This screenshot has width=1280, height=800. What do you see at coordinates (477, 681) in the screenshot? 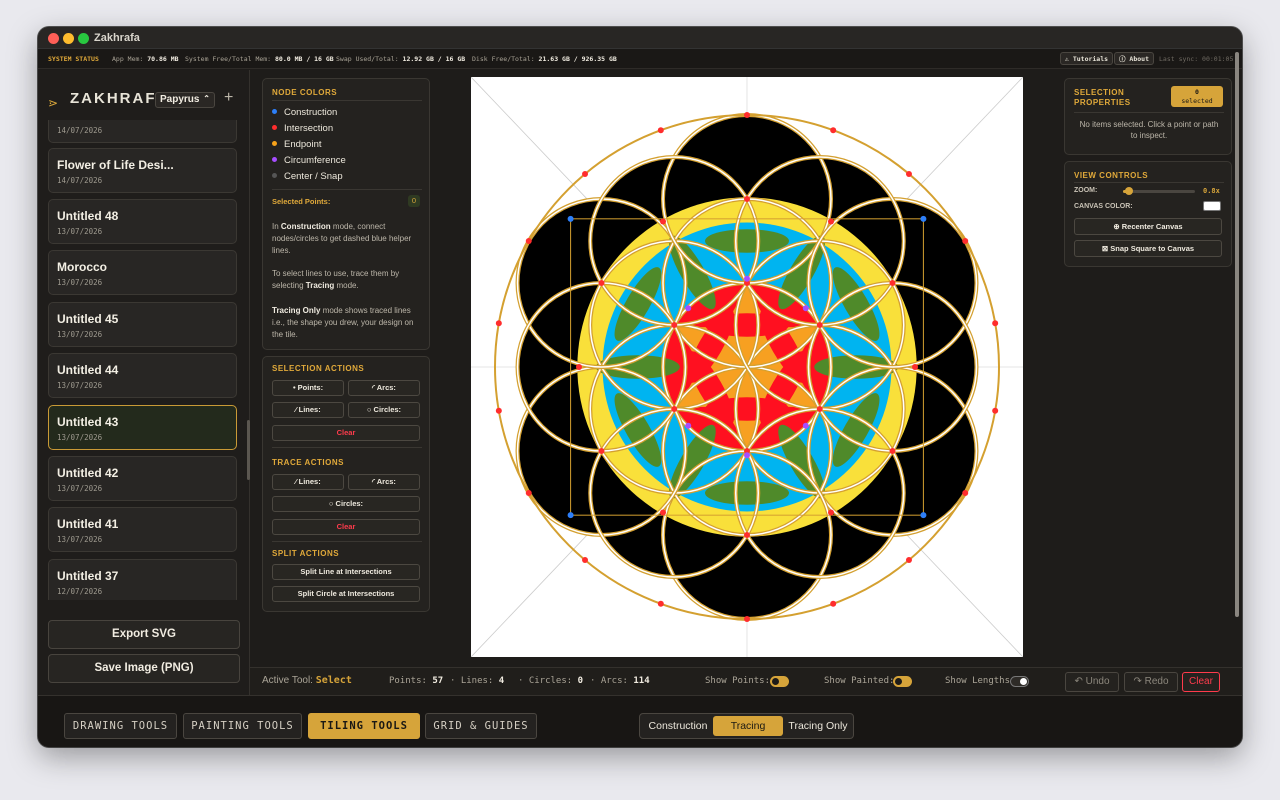
I see `lines-count: · Lines: 4` at bounding box center [477, 681].